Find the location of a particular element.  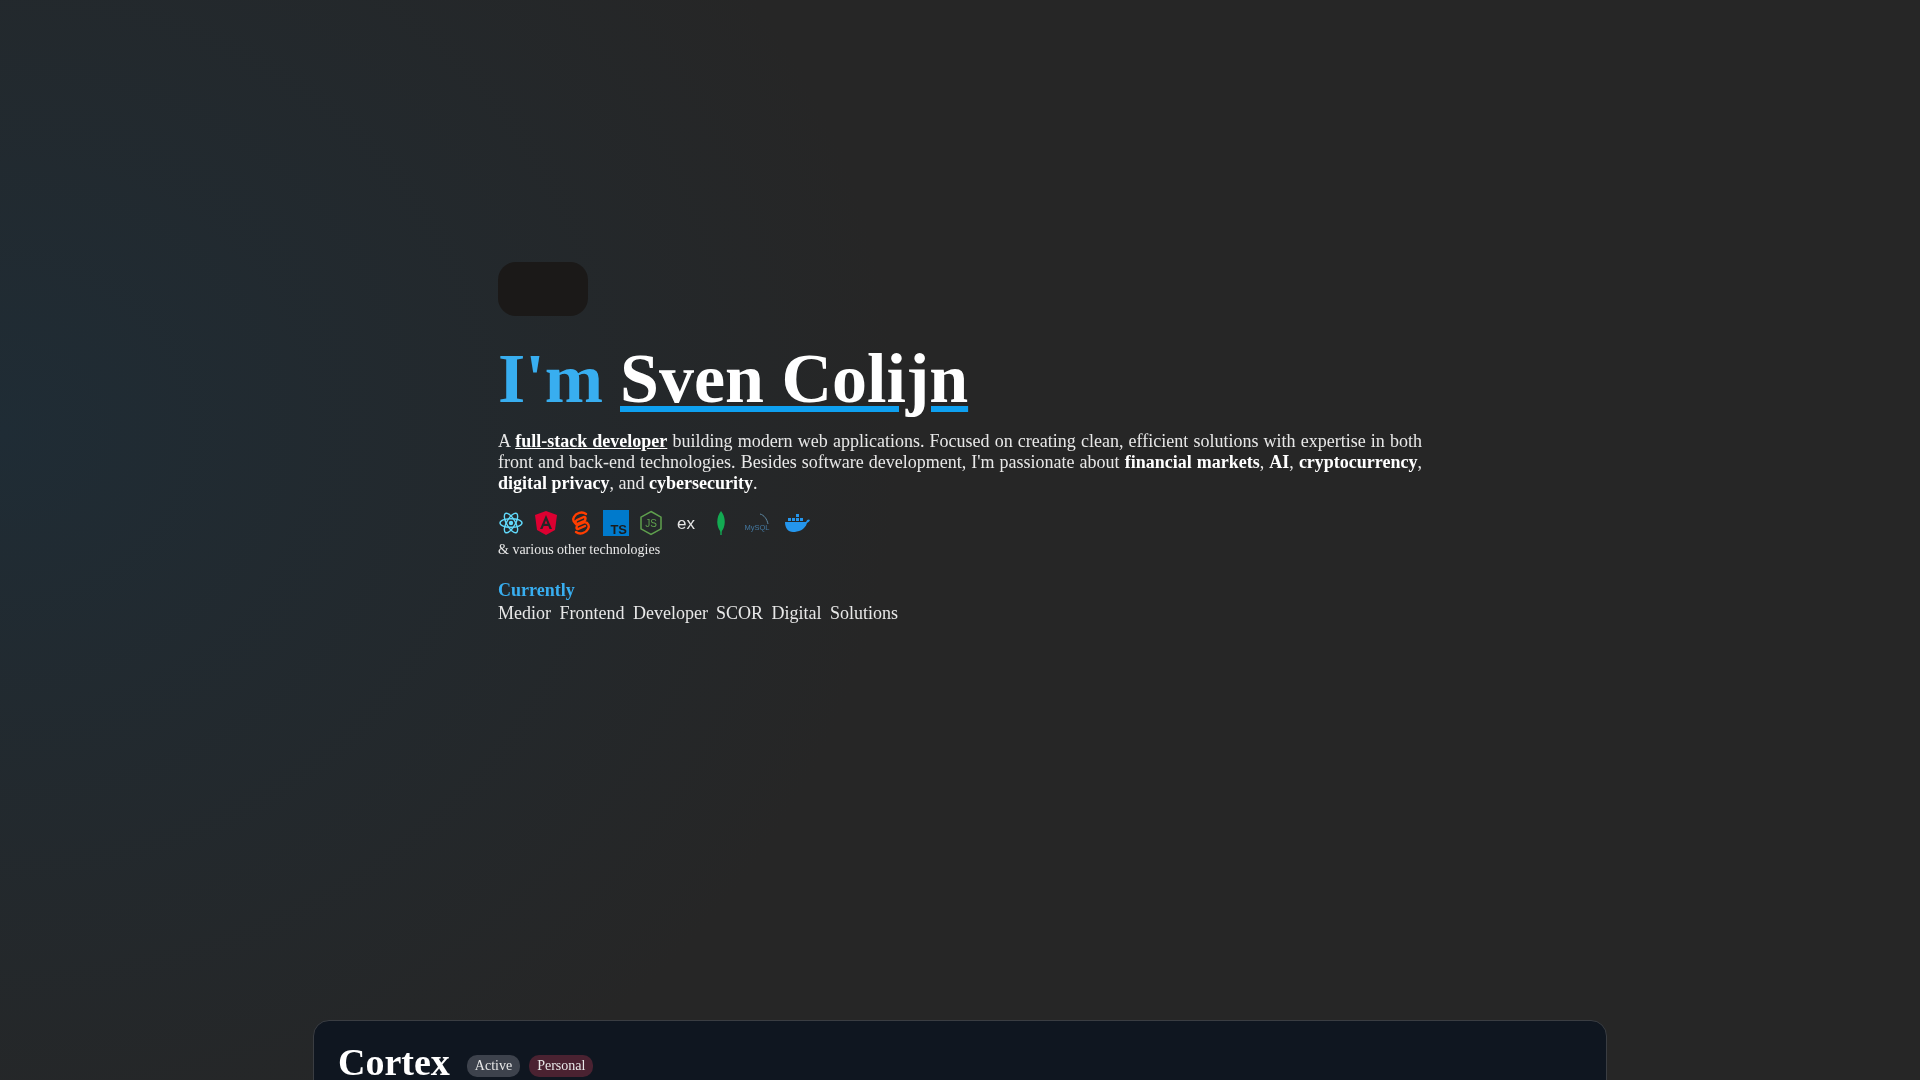

status-tag: Active is located at coordinates (493, 1066).